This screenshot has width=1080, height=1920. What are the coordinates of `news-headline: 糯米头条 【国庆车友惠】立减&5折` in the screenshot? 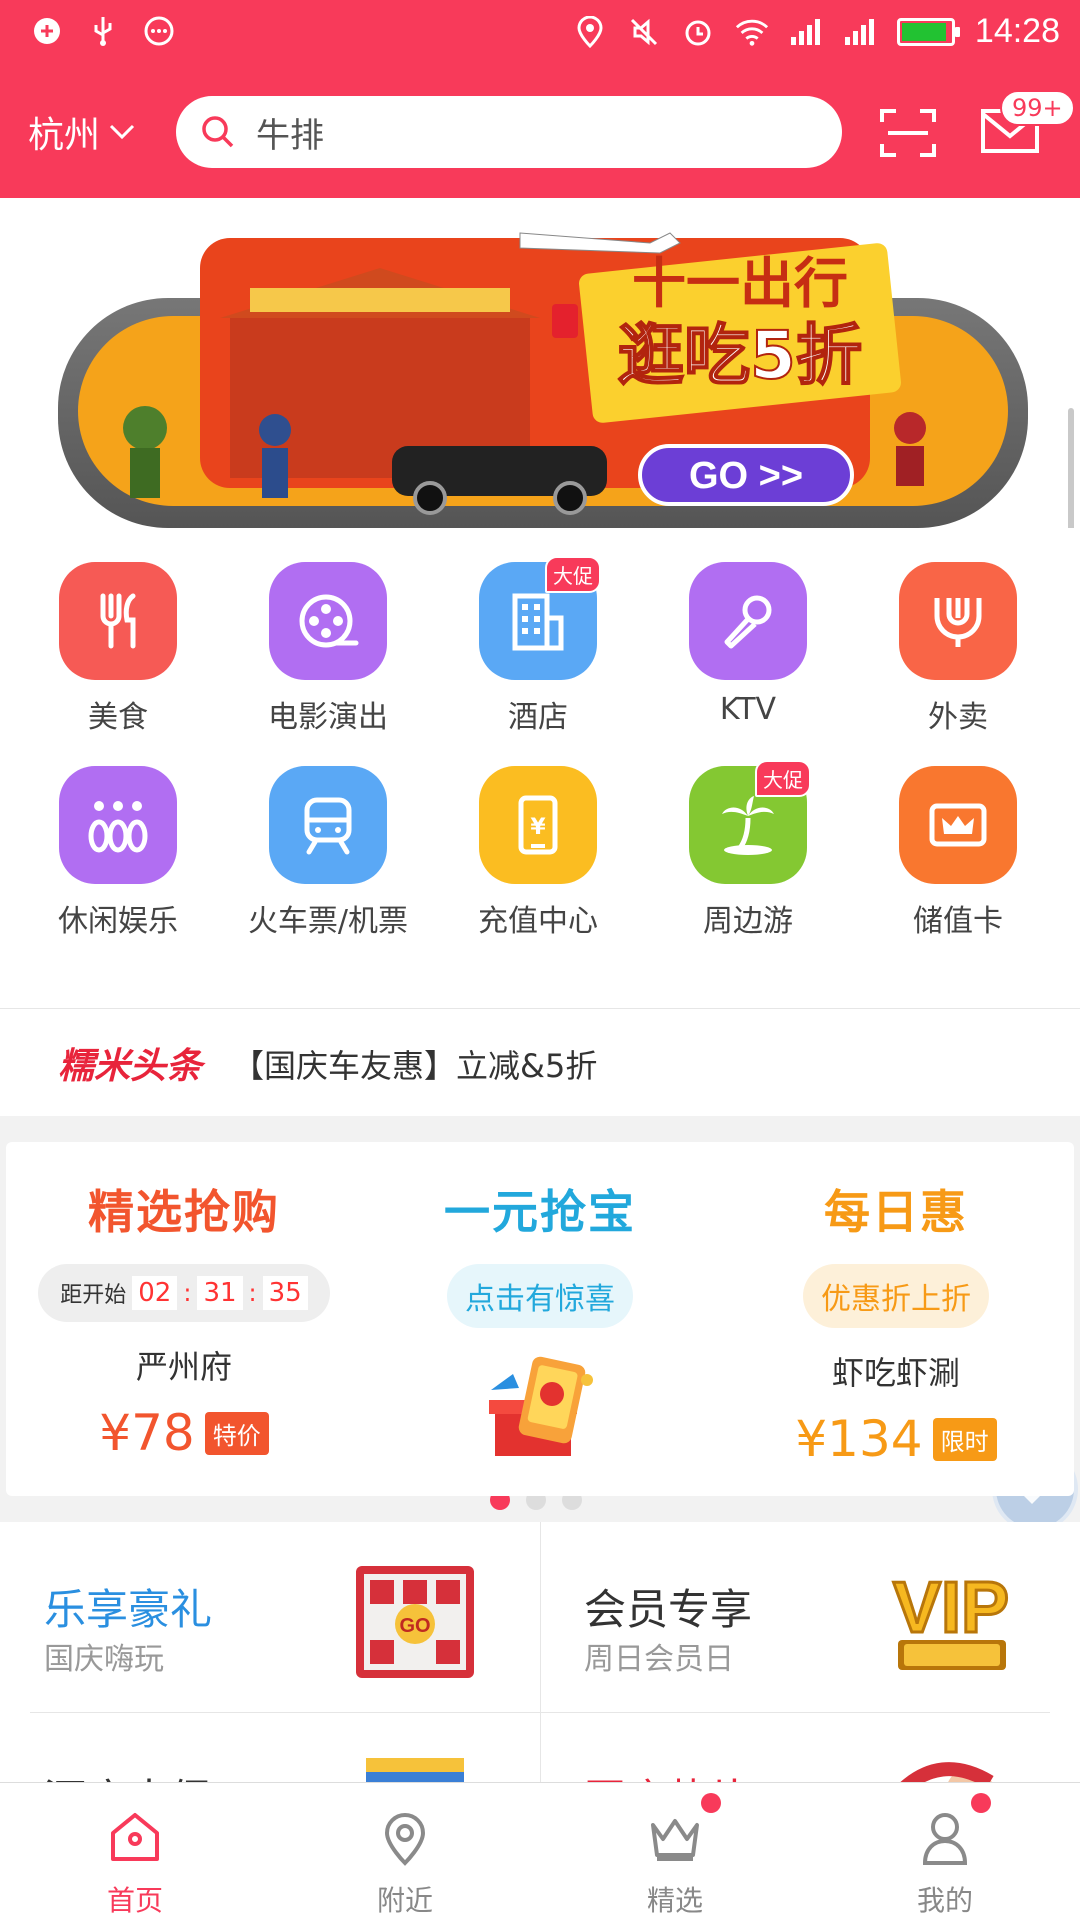 It's located at (540, 1062).